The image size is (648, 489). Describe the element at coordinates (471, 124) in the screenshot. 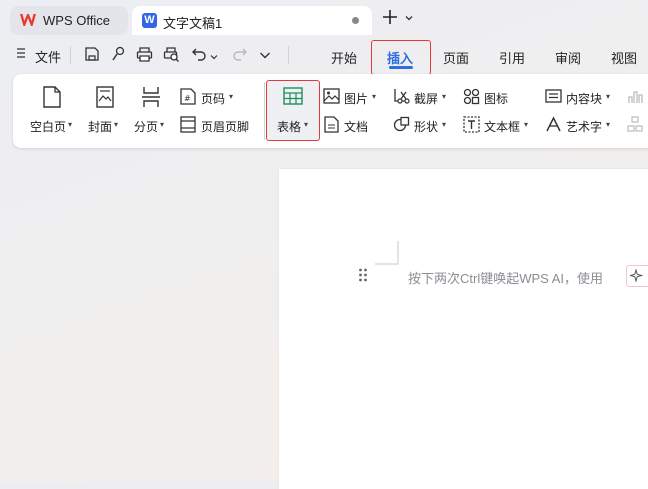

I see `textbox-icon` at that location.